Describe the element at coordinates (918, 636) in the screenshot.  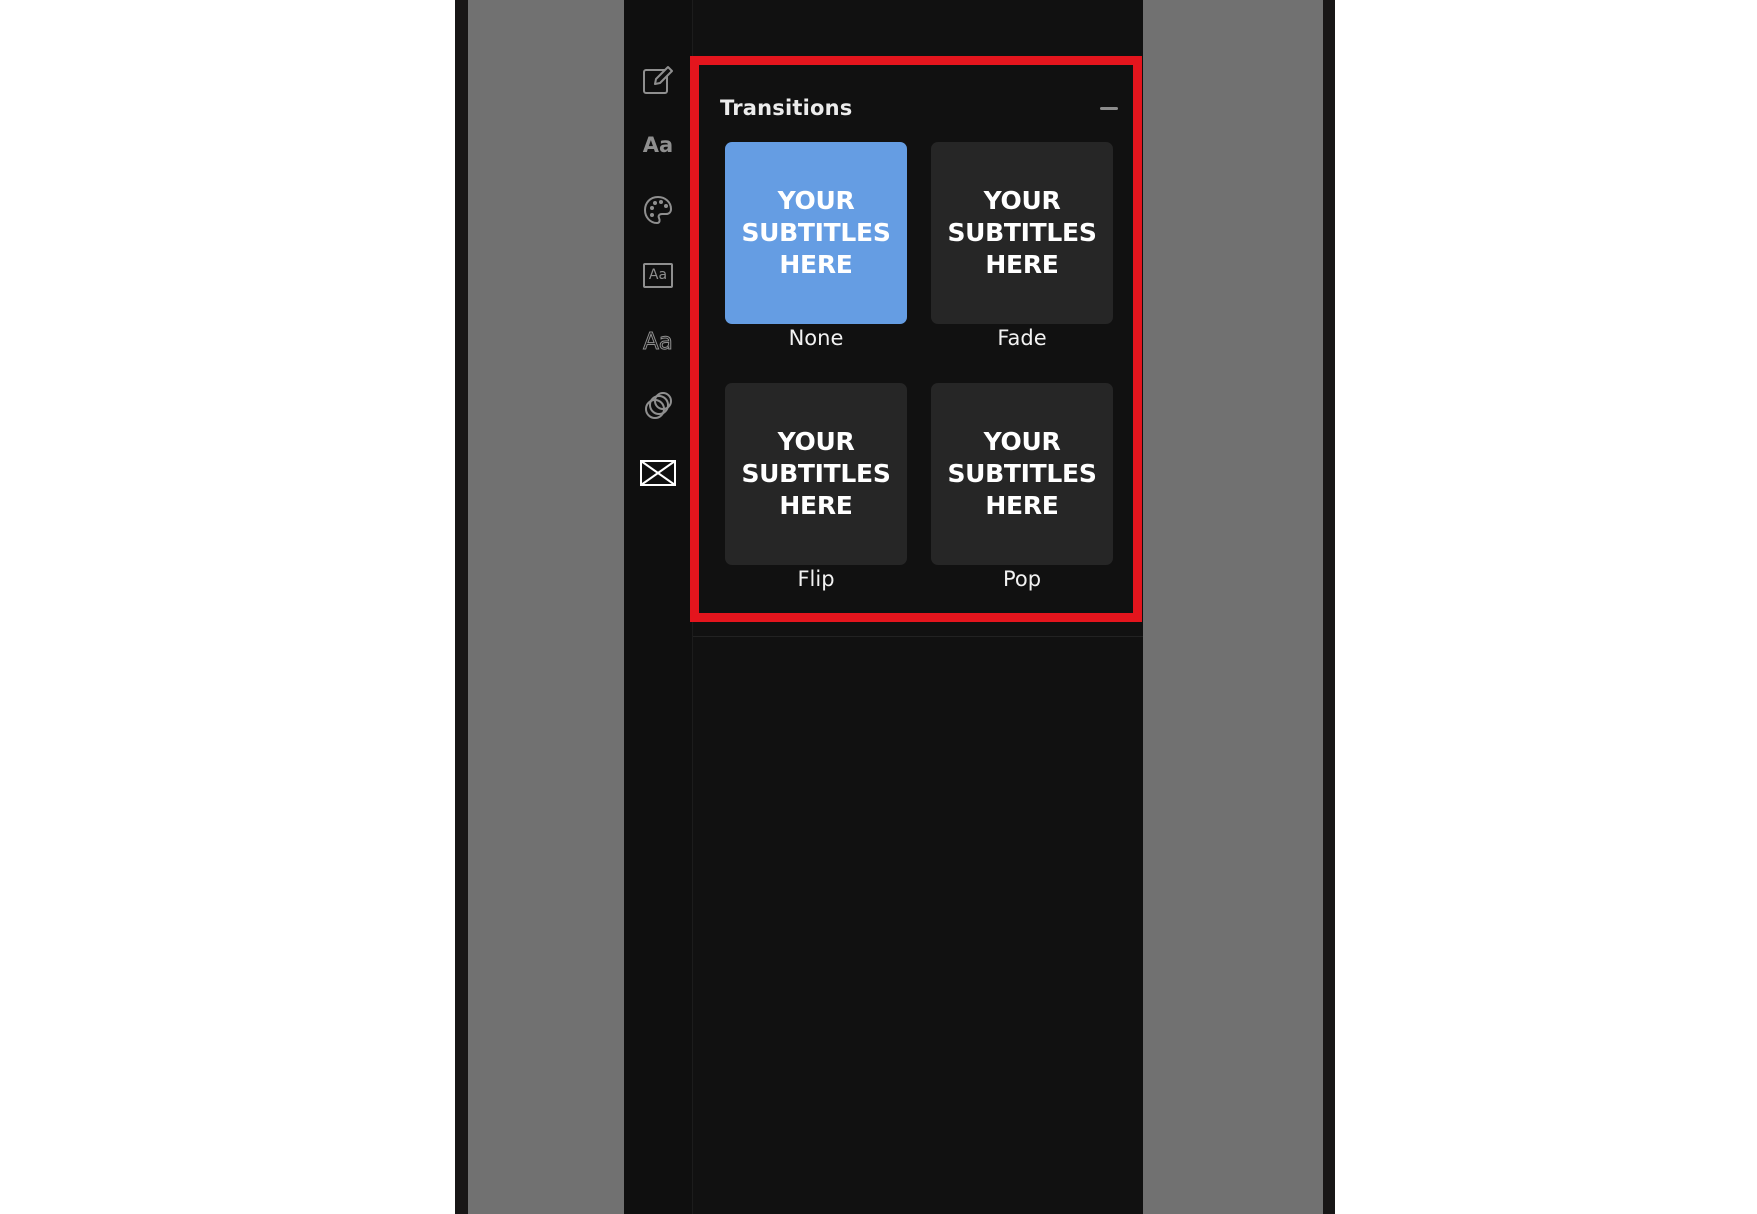
I see `section-divider` at that location.